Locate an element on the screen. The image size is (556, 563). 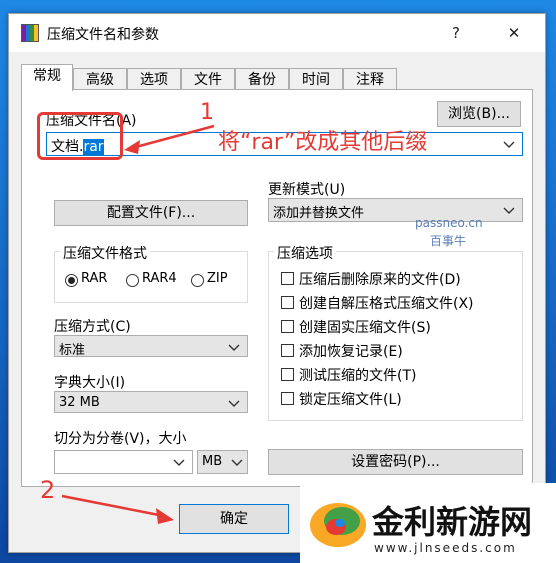
ok-button: 确定 is located at coordinates (234, 519).